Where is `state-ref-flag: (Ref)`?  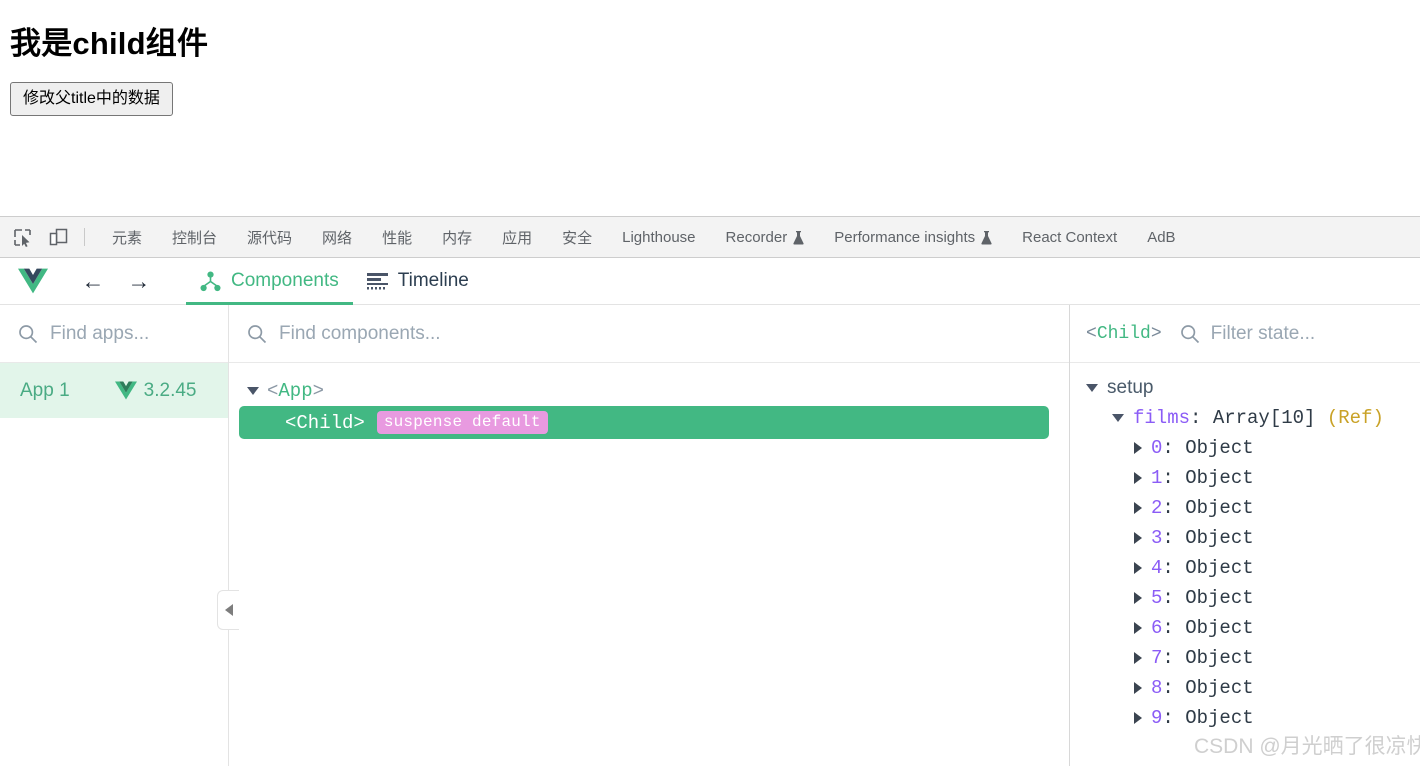
state-ref-flag: (Ref) is located at coordinates (1355, 418).